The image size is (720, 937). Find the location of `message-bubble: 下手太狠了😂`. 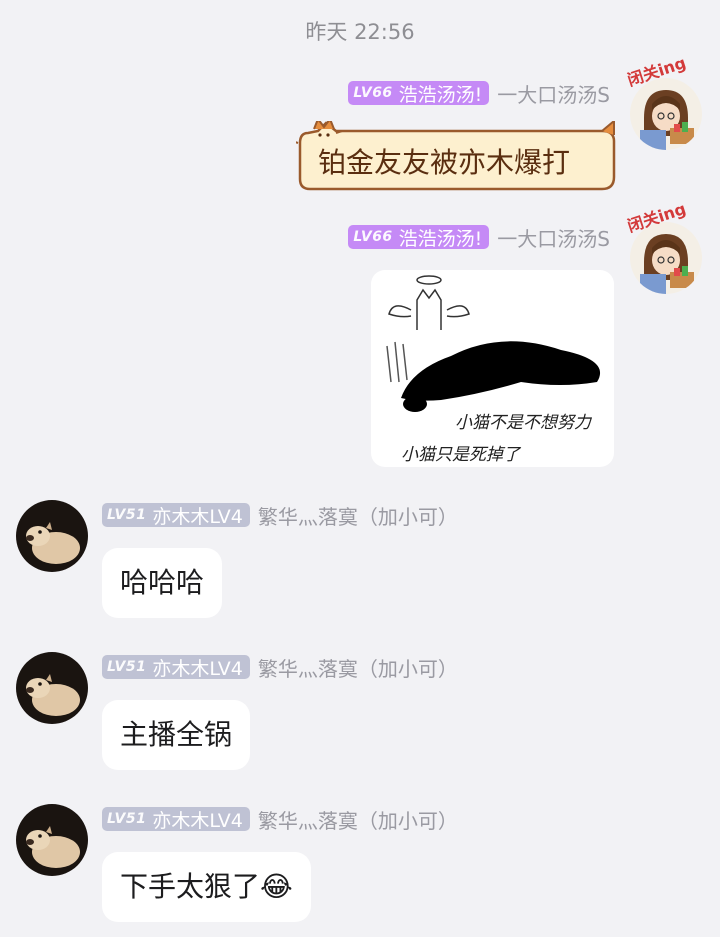

message-bubble: 下手太狠了😂 is located at coordinates (206, 887).